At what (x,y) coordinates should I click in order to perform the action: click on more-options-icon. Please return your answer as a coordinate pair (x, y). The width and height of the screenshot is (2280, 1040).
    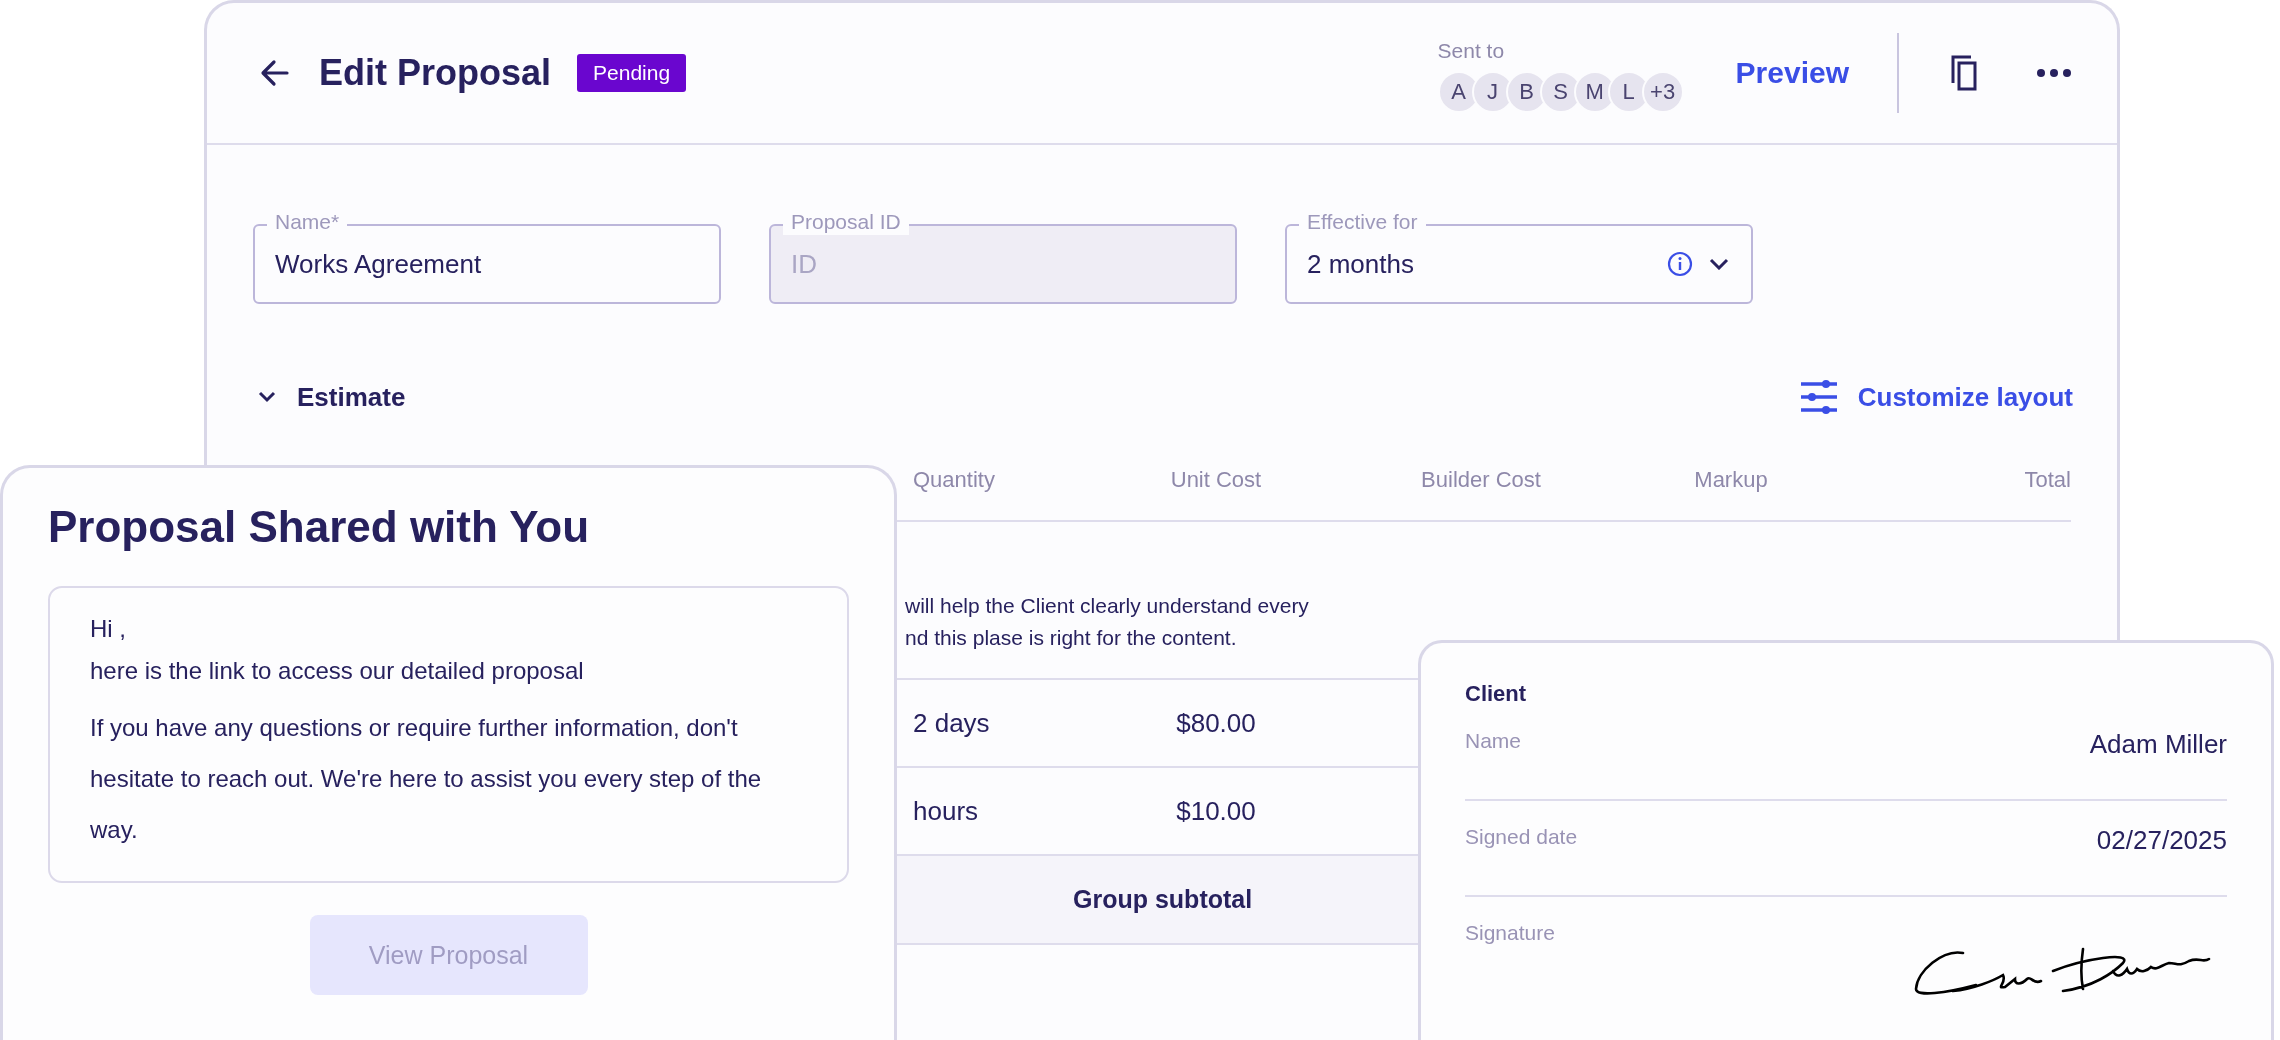
    Looking at the image, I should click on (2054, 73).